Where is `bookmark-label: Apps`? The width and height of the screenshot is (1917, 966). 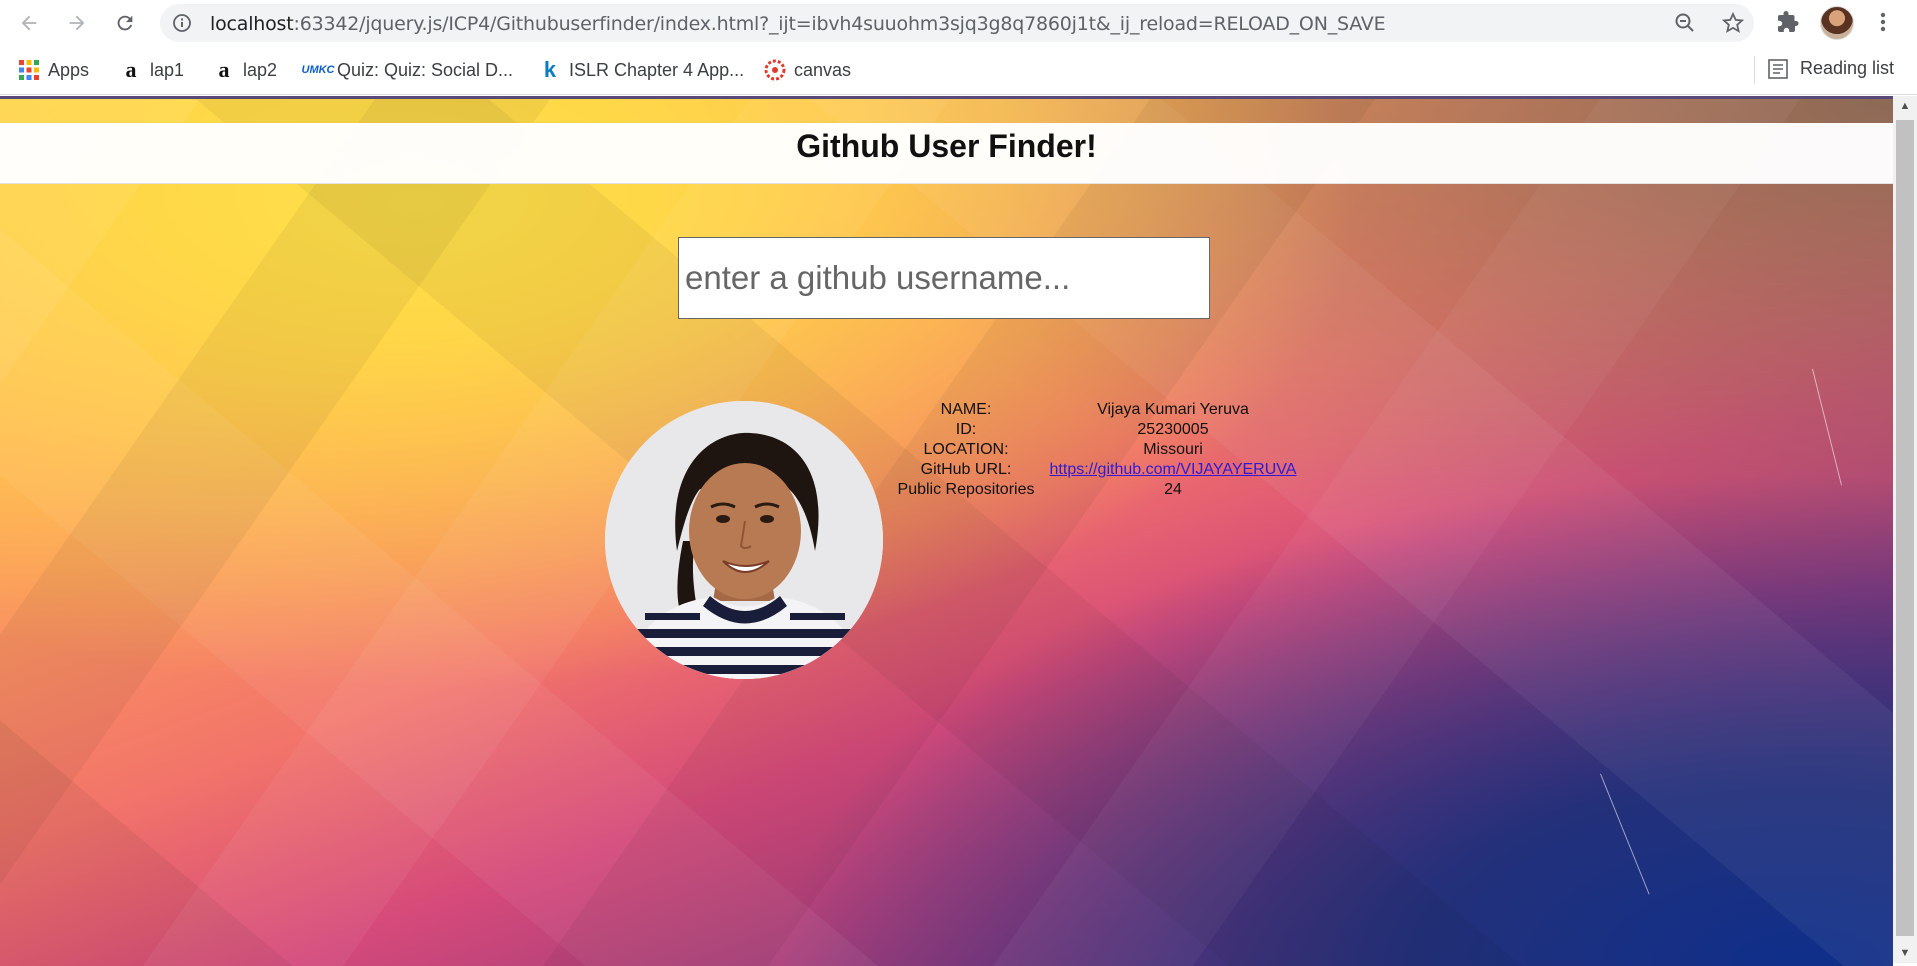 bookmark-label: Apps is located at coordinates (69, 69).